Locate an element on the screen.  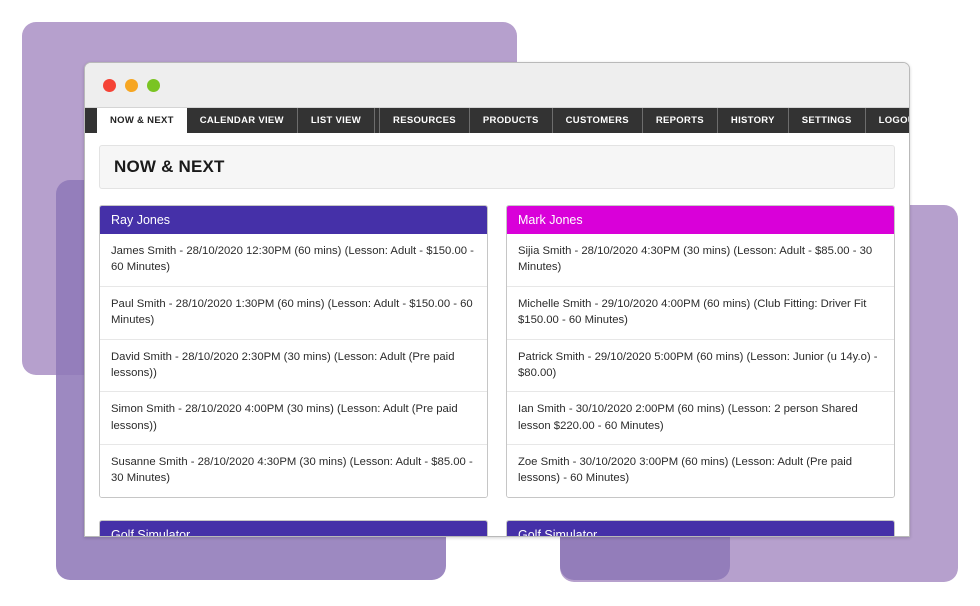
tab-list-view: LIST VIEW is located at coordinates (337, 120).